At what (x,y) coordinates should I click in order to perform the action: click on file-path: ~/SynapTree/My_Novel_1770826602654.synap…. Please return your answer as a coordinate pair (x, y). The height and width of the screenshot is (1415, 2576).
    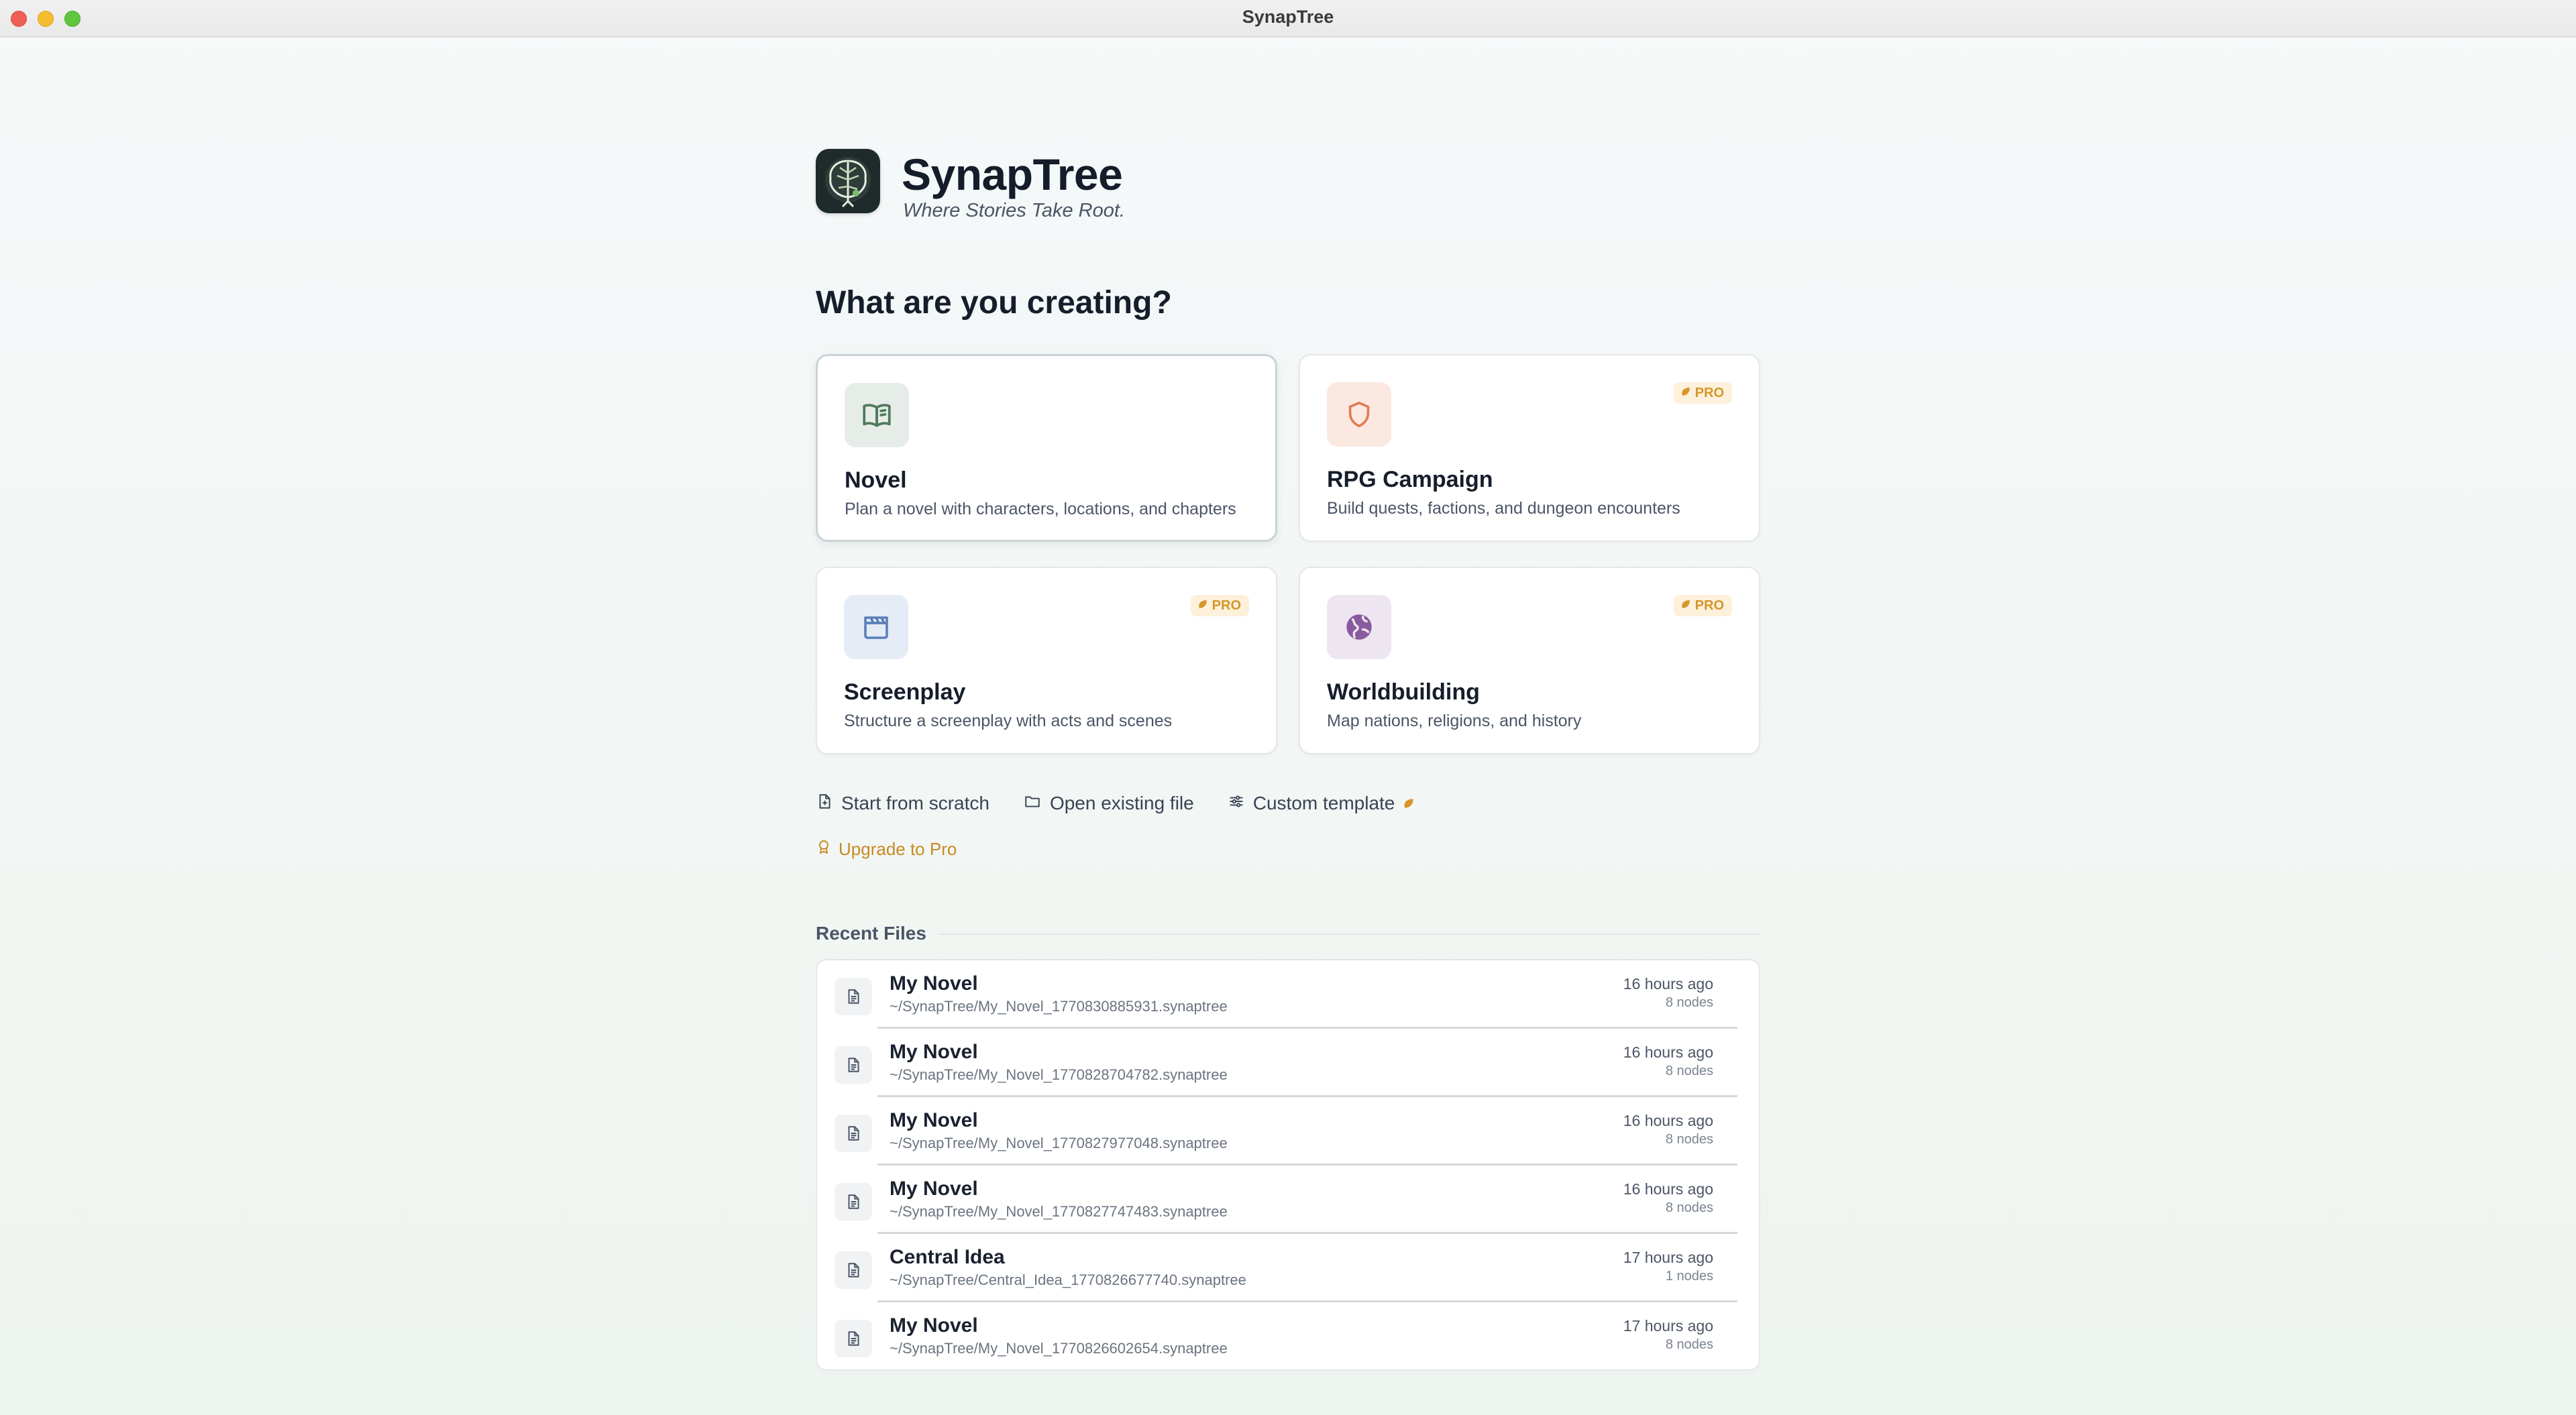
    Looking at the image, I should click on (1059, 1348).